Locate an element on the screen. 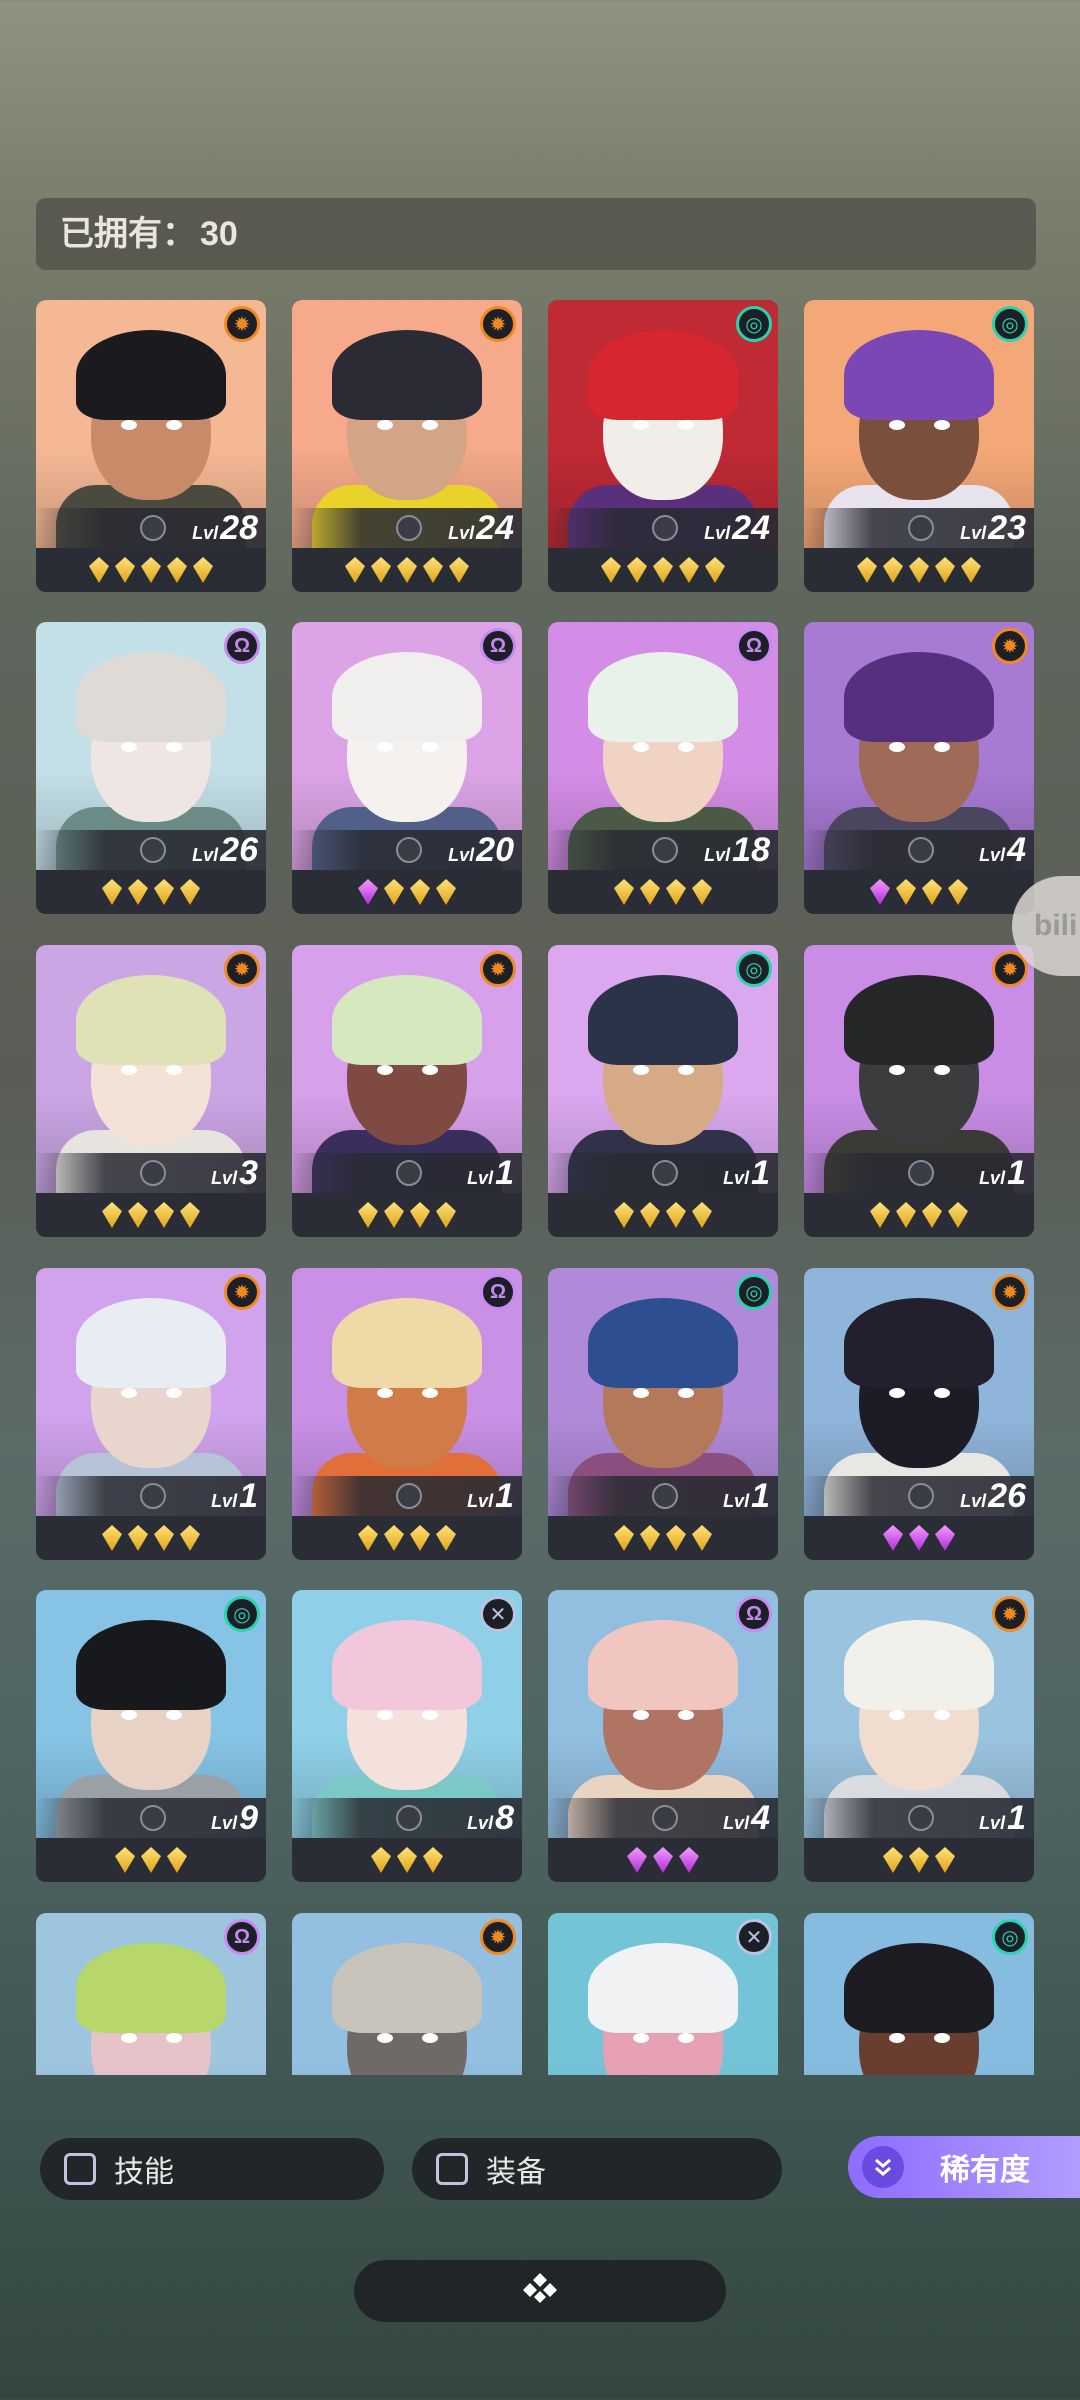  hero-card: ✹ Lvl4 is located at coordinates (919, 768).